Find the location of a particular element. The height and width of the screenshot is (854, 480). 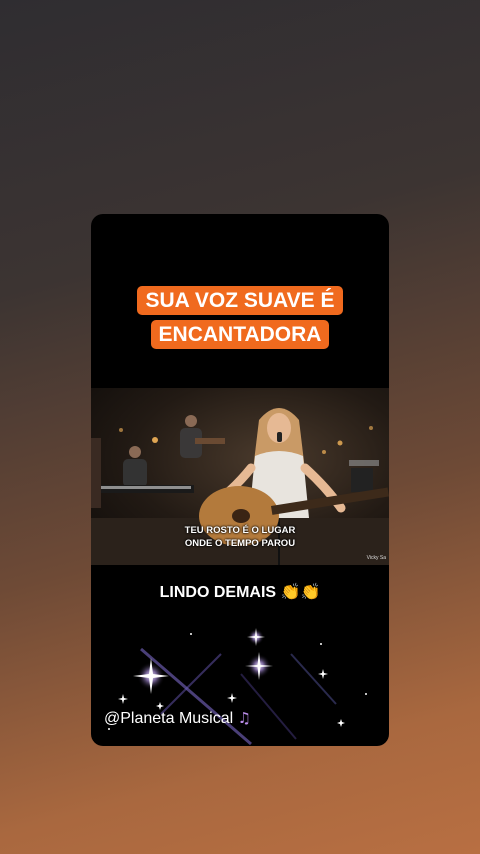

headline-text: SUA VOZ SUAVE É ENCANTADORA is located at coordinates (240, 317).